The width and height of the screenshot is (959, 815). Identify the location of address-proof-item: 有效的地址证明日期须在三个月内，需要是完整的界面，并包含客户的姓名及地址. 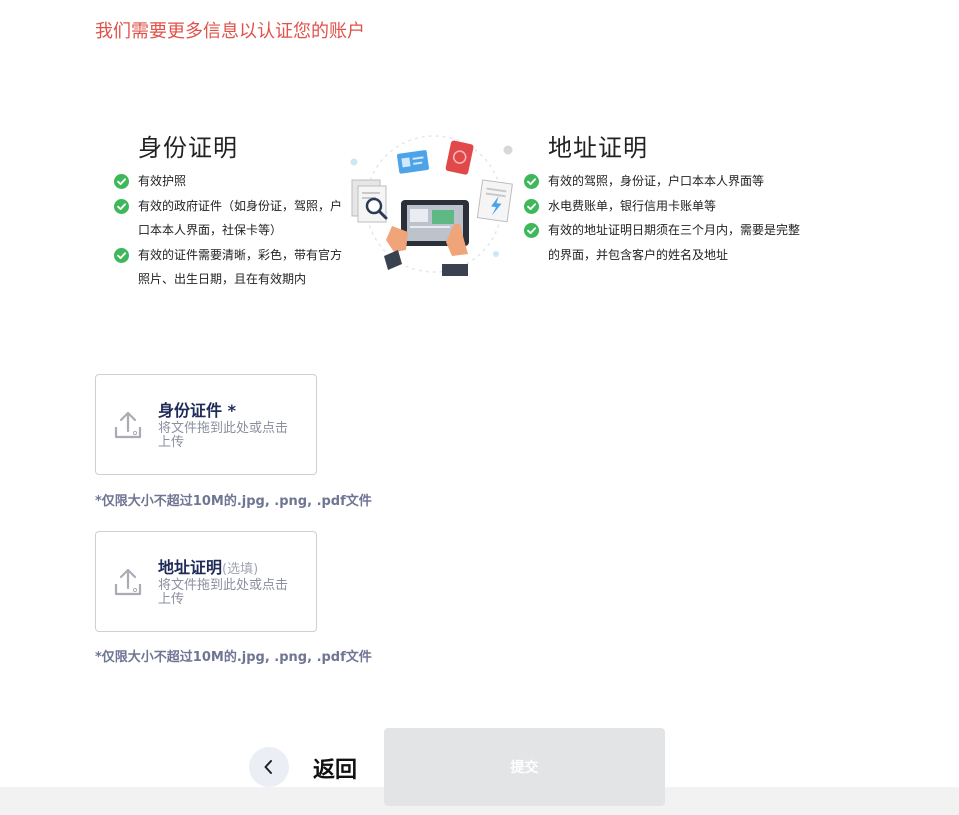
(665, 242).